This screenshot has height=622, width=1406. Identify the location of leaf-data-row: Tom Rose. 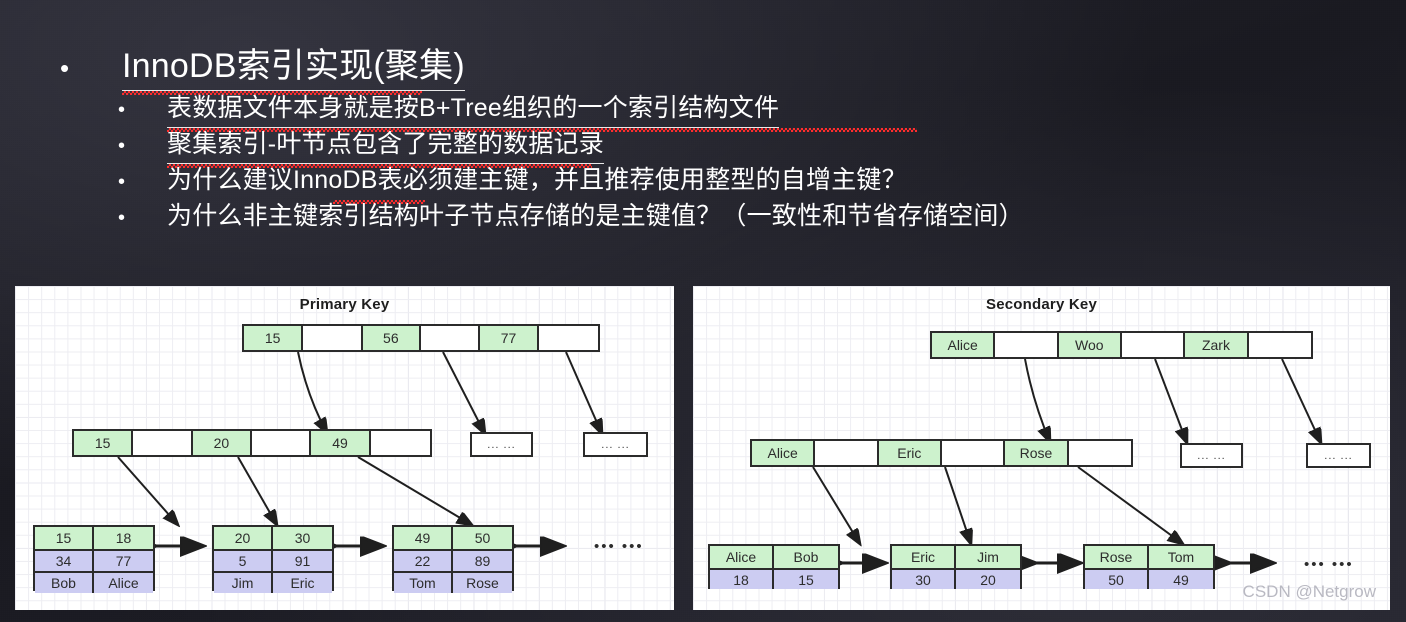
(453, 582).